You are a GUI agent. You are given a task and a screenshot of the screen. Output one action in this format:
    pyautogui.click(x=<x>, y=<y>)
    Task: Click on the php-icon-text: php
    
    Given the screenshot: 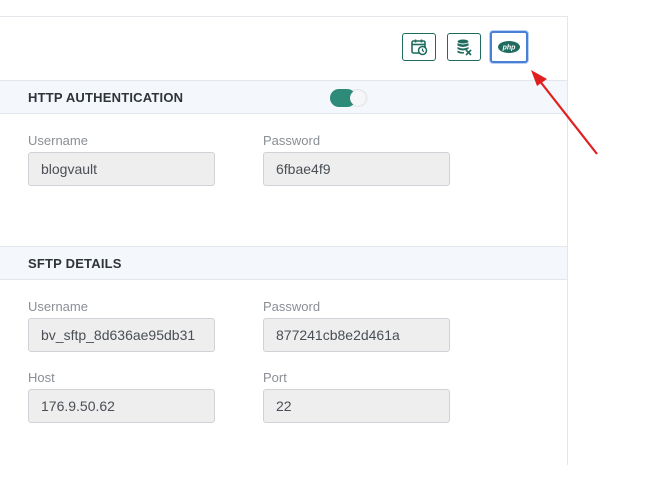 What is the action you would take?
    pyautogui.click(x=509, y=48)
    